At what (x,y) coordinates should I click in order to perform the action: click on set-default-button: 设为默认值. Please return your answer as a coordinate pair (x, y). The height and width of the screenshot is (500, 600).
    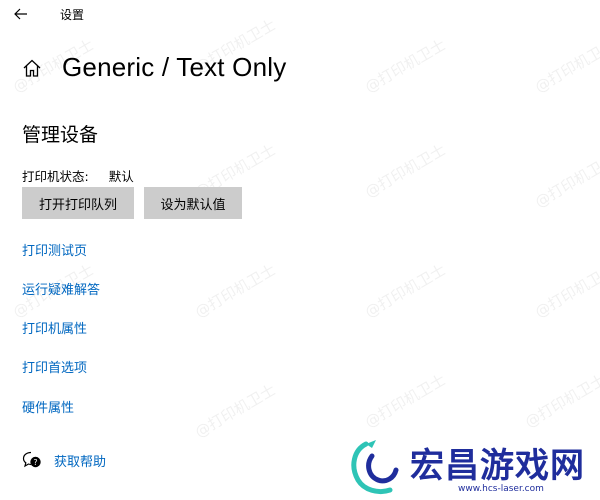
    Looking at the image, I should click on (193, 203).